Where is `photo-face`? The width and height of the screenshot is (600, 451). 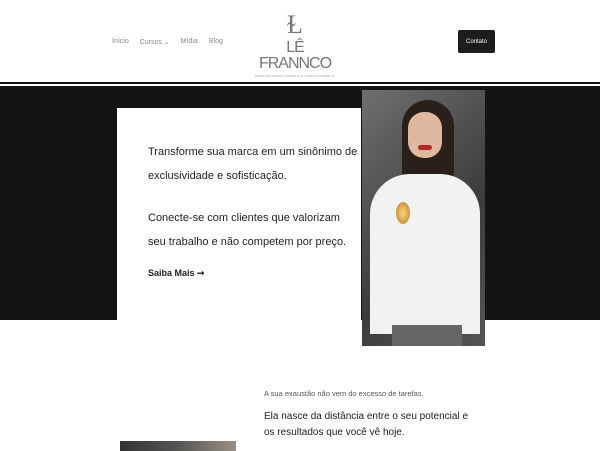 photo-face is located at coordinates (425, 135).